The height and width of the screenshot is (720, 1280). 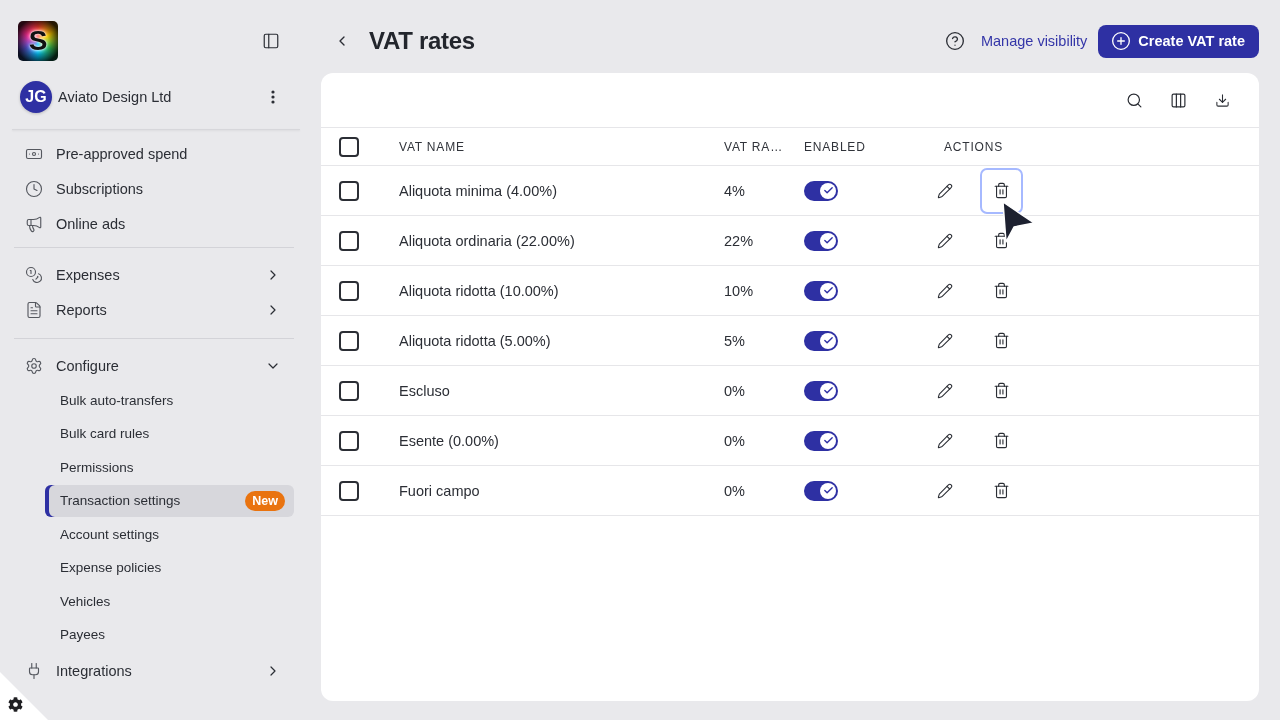 What do you see at coordinates (349, 146) in the screenshot?
I see `select-all-checkbox` at bounding box center [349, 146].